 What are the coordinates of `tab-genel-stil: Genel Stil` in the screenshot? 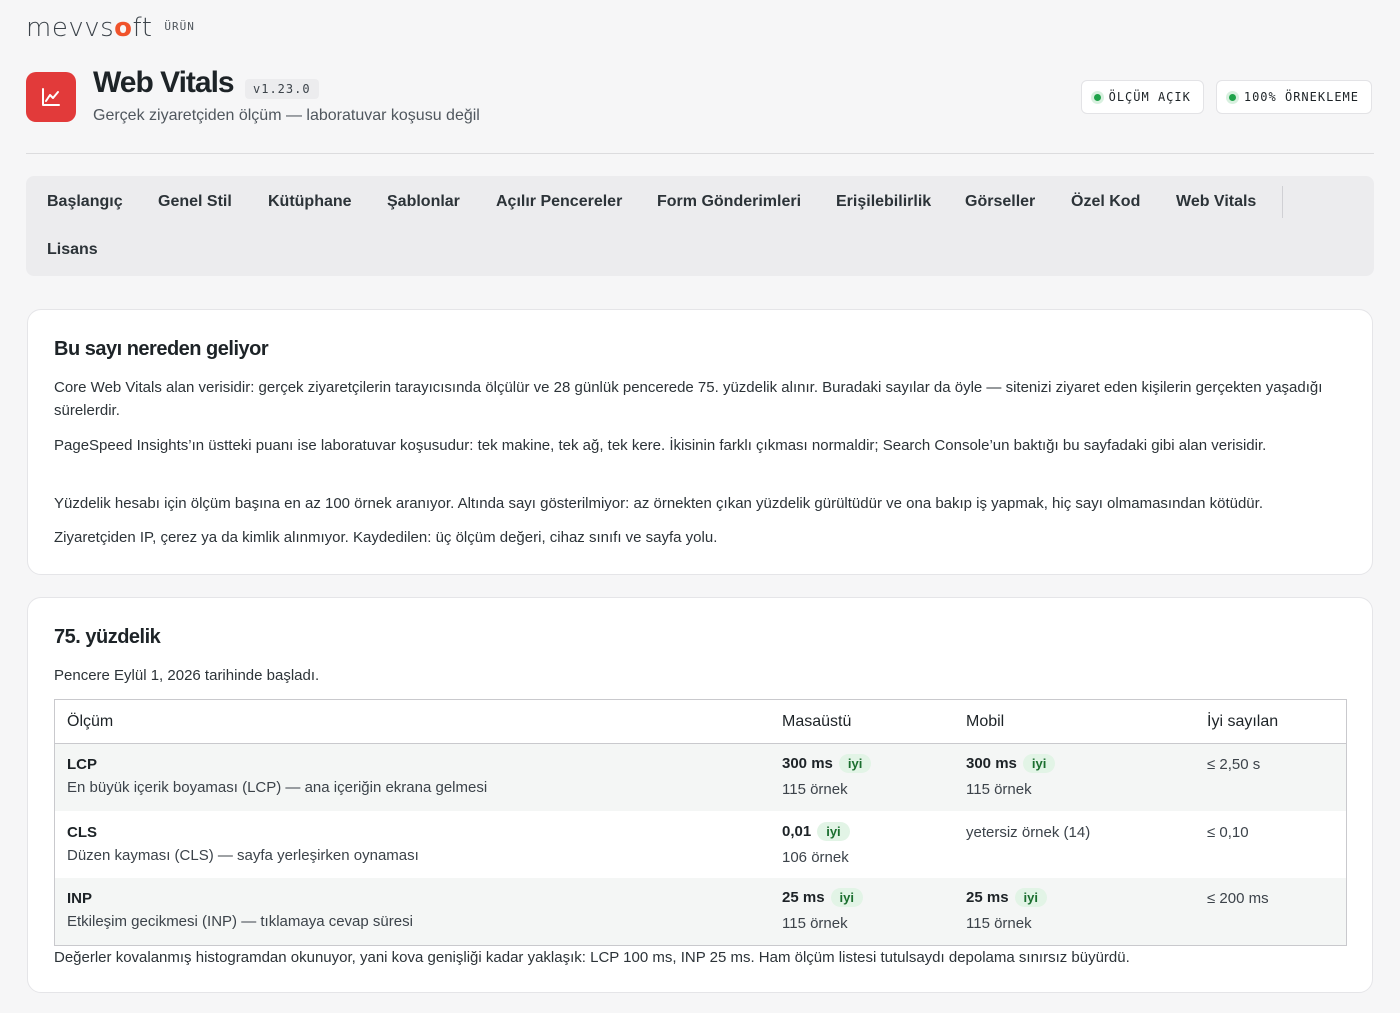 It's located at (195, 202).